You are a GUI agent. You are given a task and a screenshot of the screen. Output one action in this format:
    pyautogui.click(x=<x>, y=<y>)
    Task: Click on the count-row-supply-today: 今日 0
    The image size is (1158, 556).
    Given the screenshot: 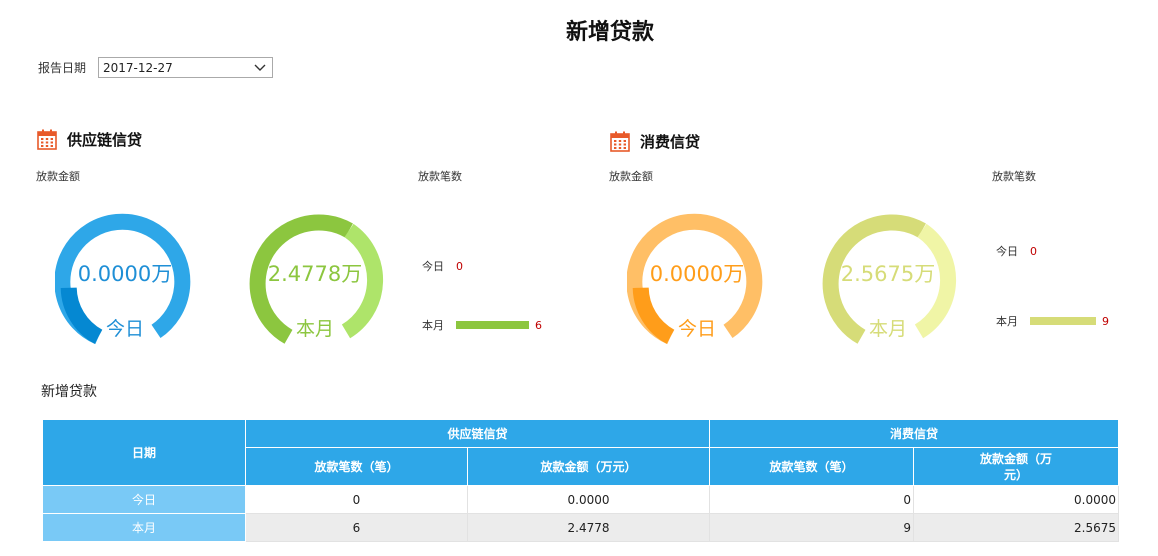 What is the action you would take?
    pyautogui.click(x=442, y=266)
    